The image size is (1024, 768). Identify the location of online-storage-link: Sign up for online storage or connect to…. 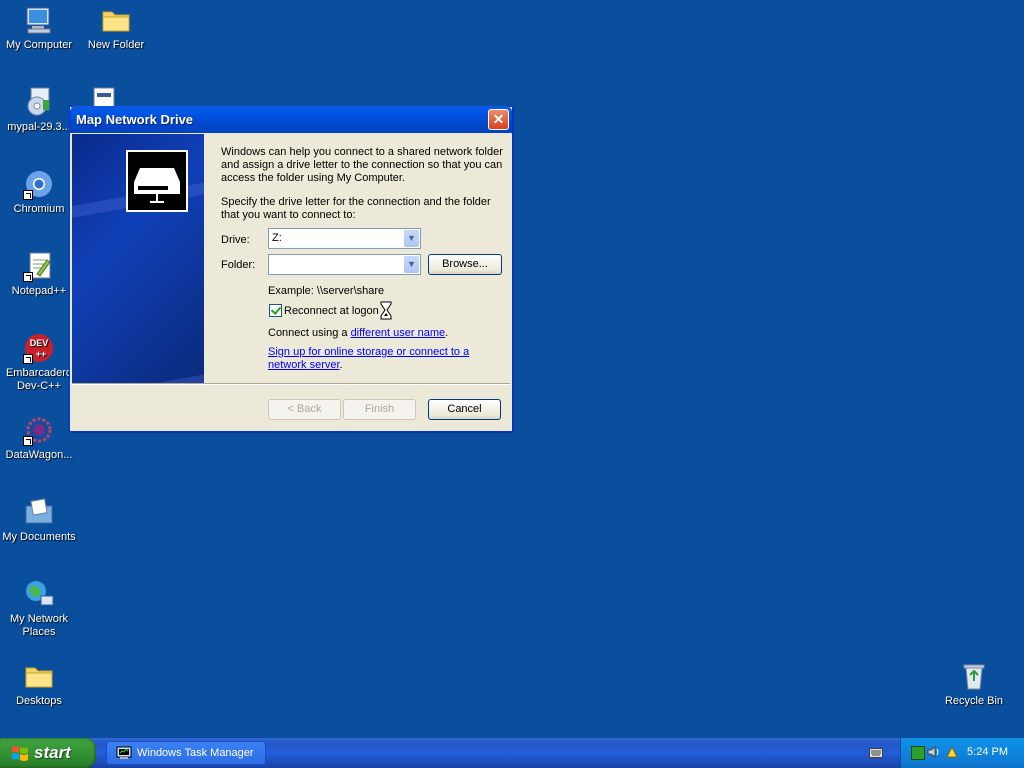
(368, 358).